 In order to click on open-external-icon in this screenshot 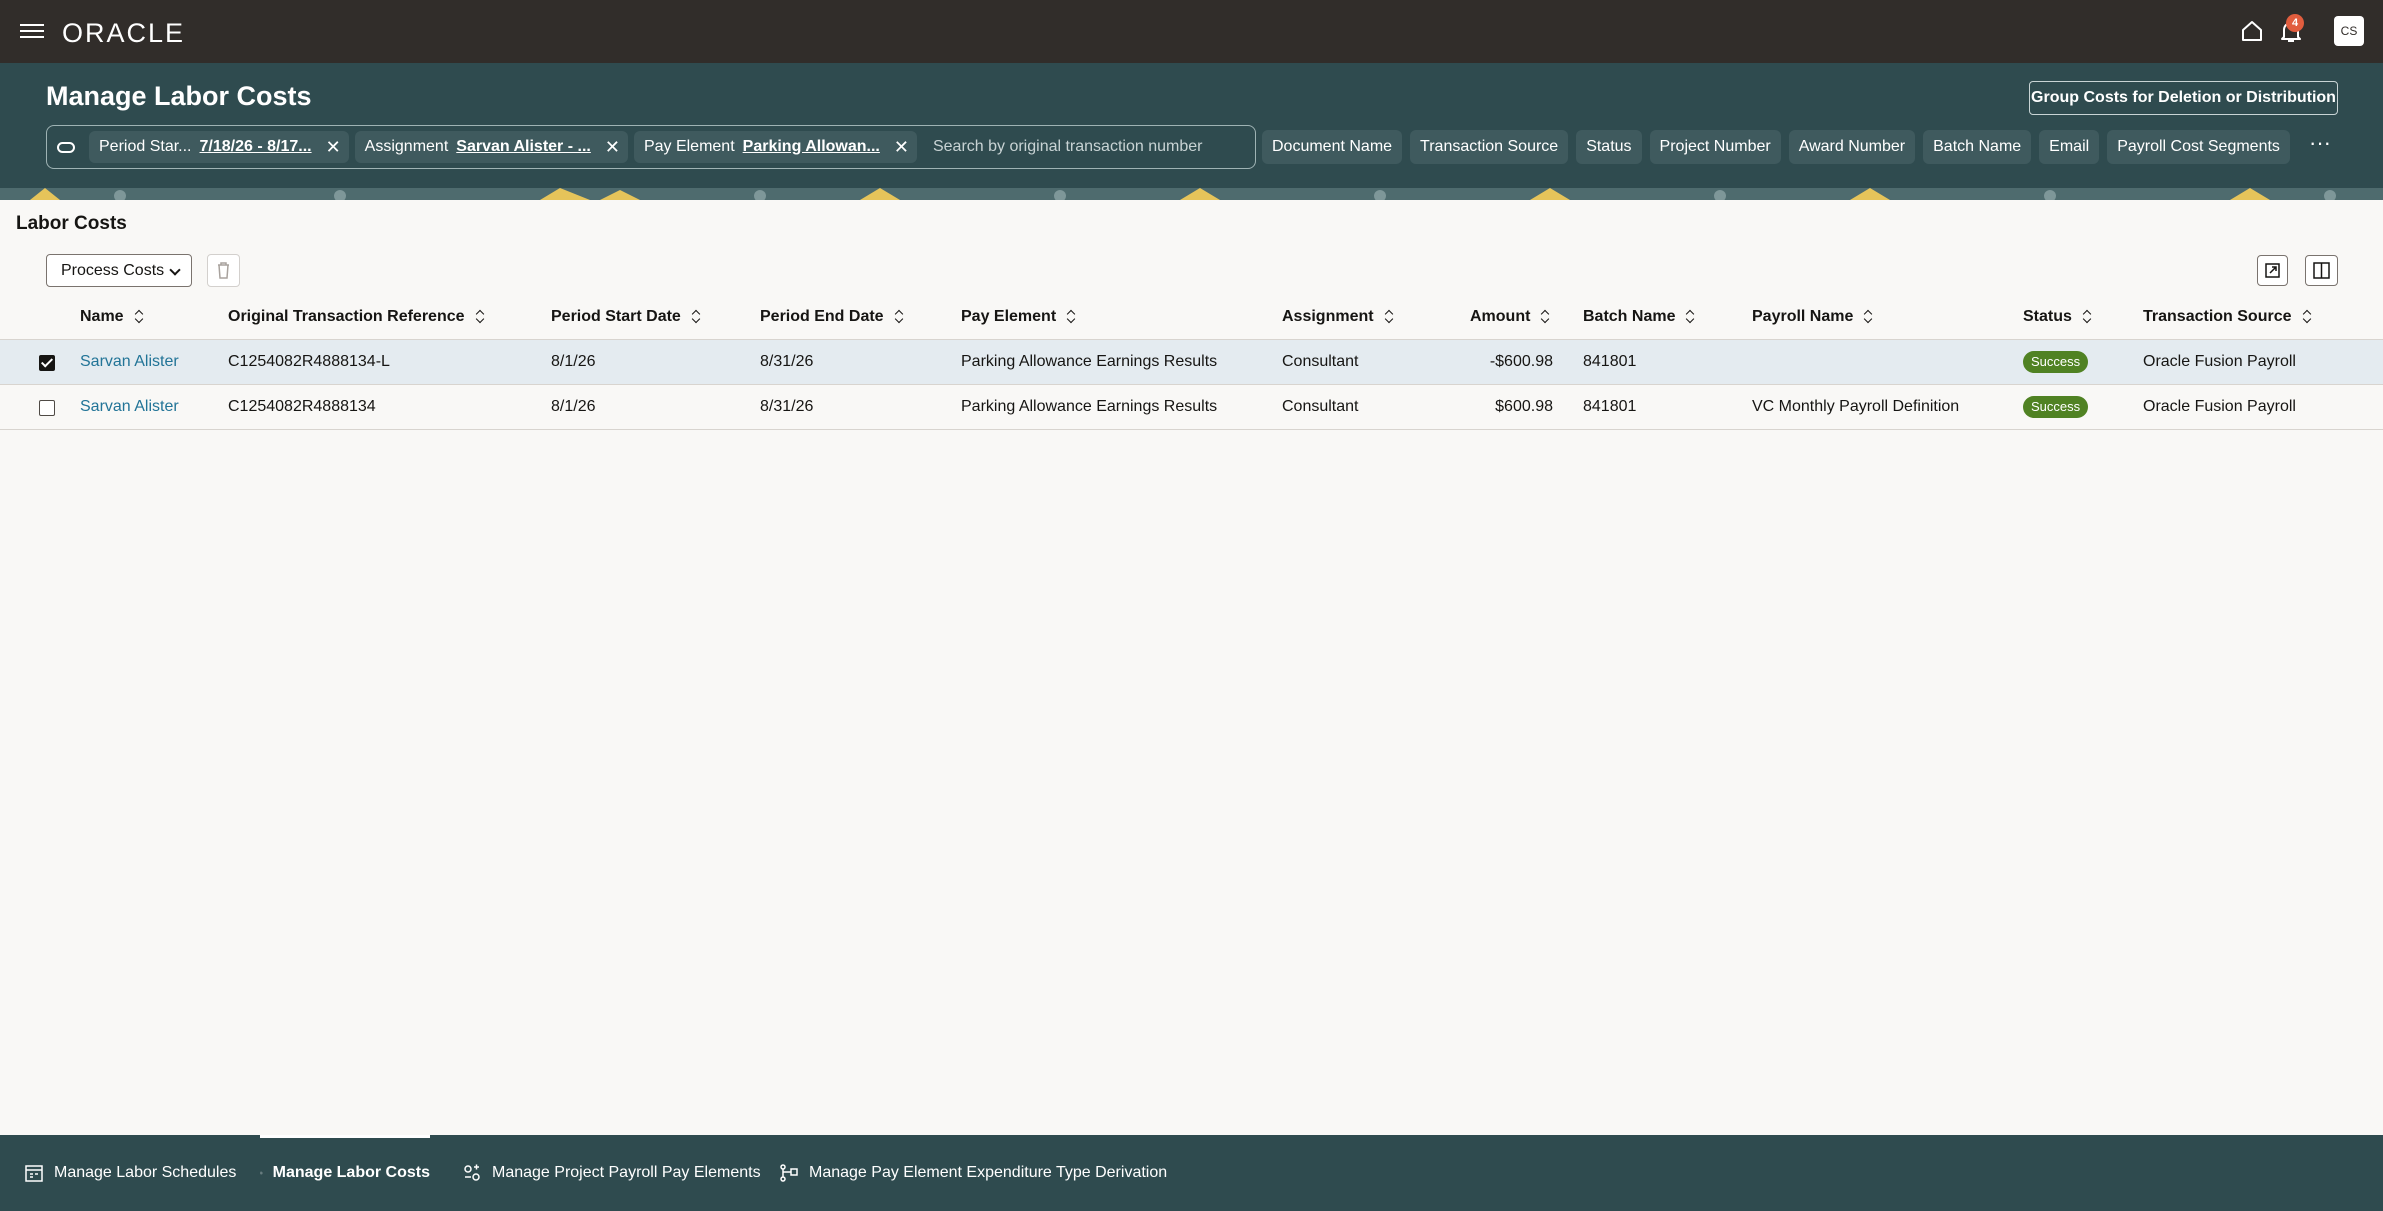, I will do `click(2272, 270)`.